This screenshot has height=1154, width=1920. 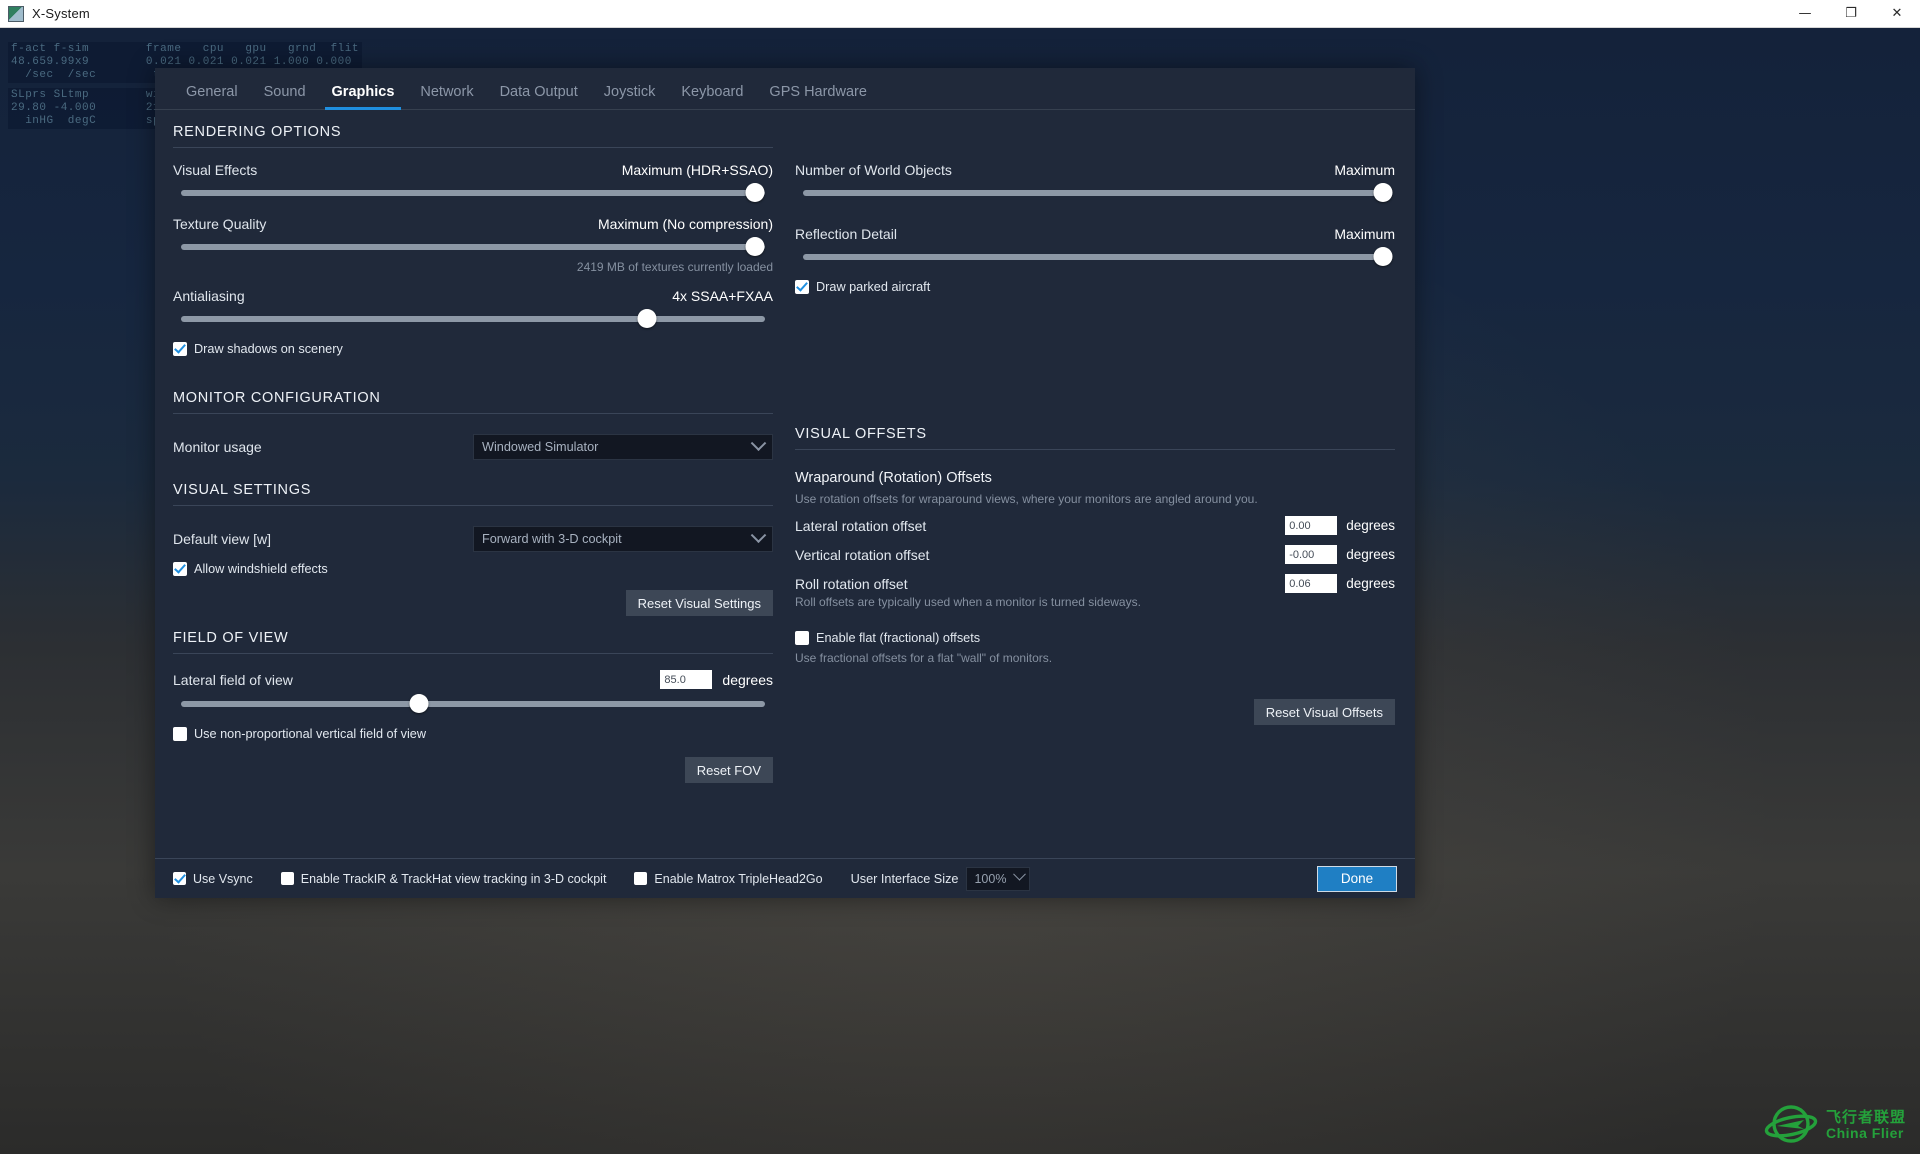 I want to click on watermark: 飞行者联盟 China Flier, so click(x=1835, y=1125).